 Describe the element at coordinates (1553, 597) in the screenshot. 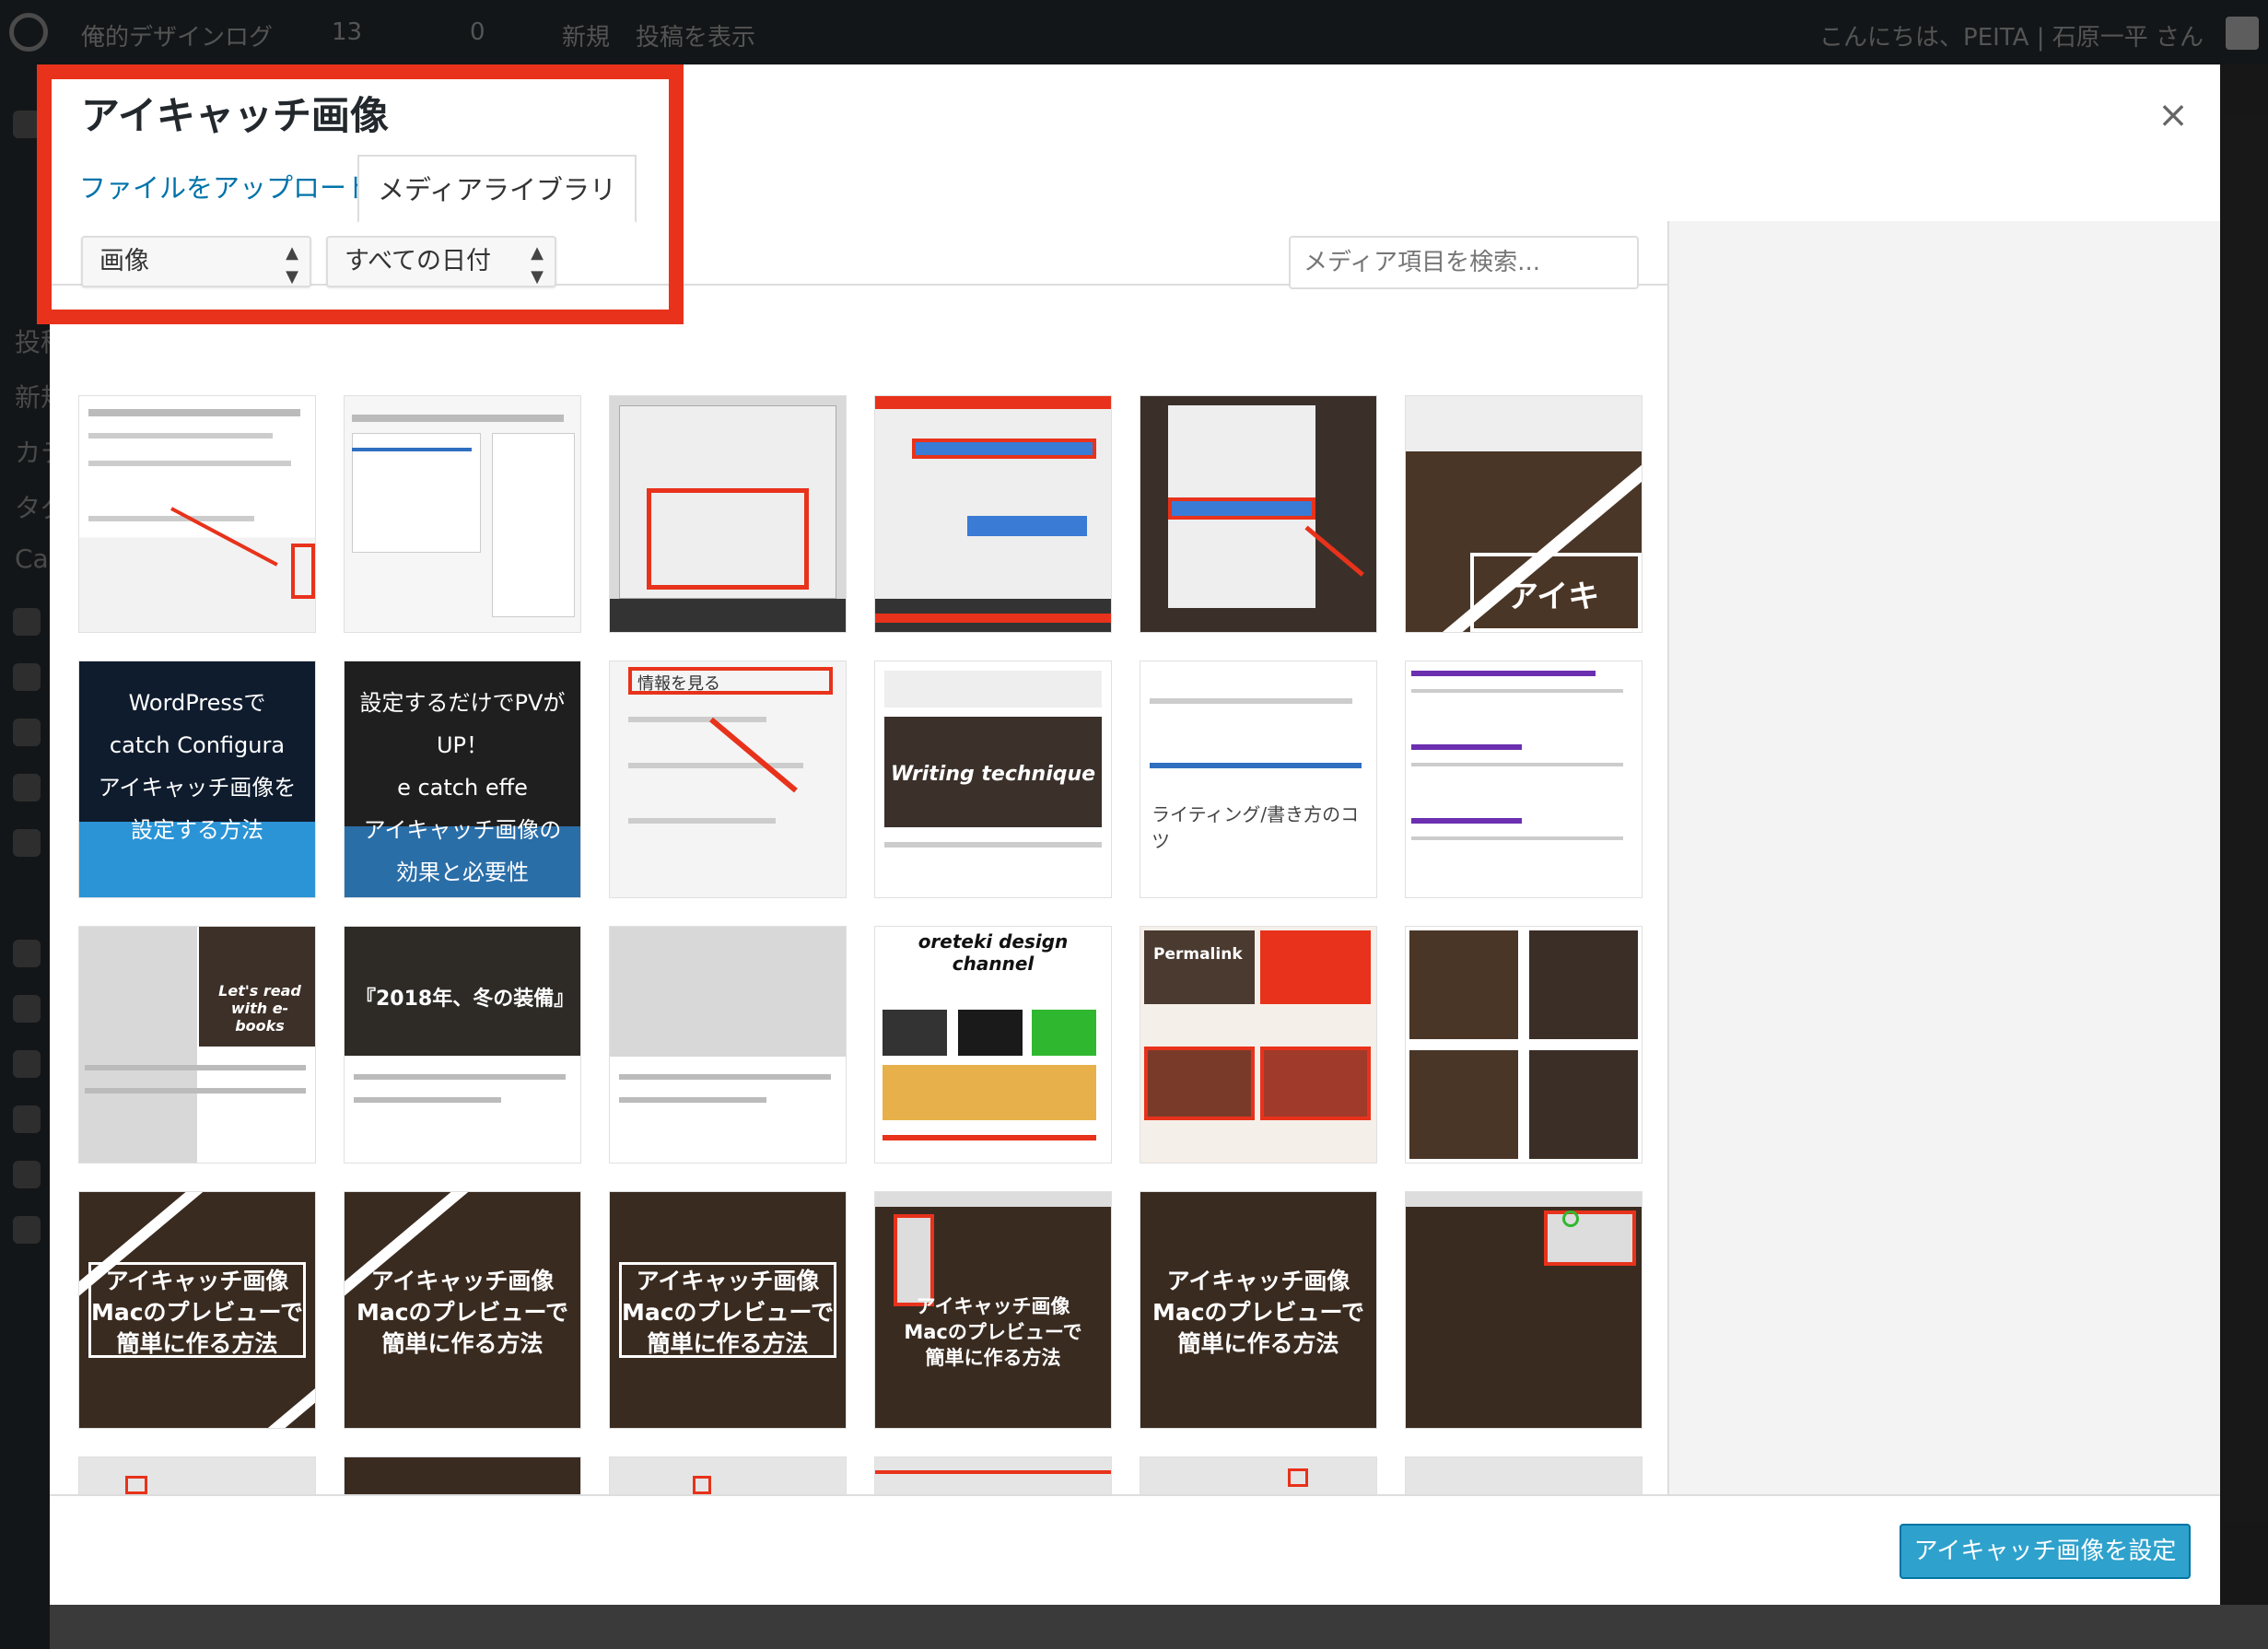

I see `thumb-title: アイキ` at that location.